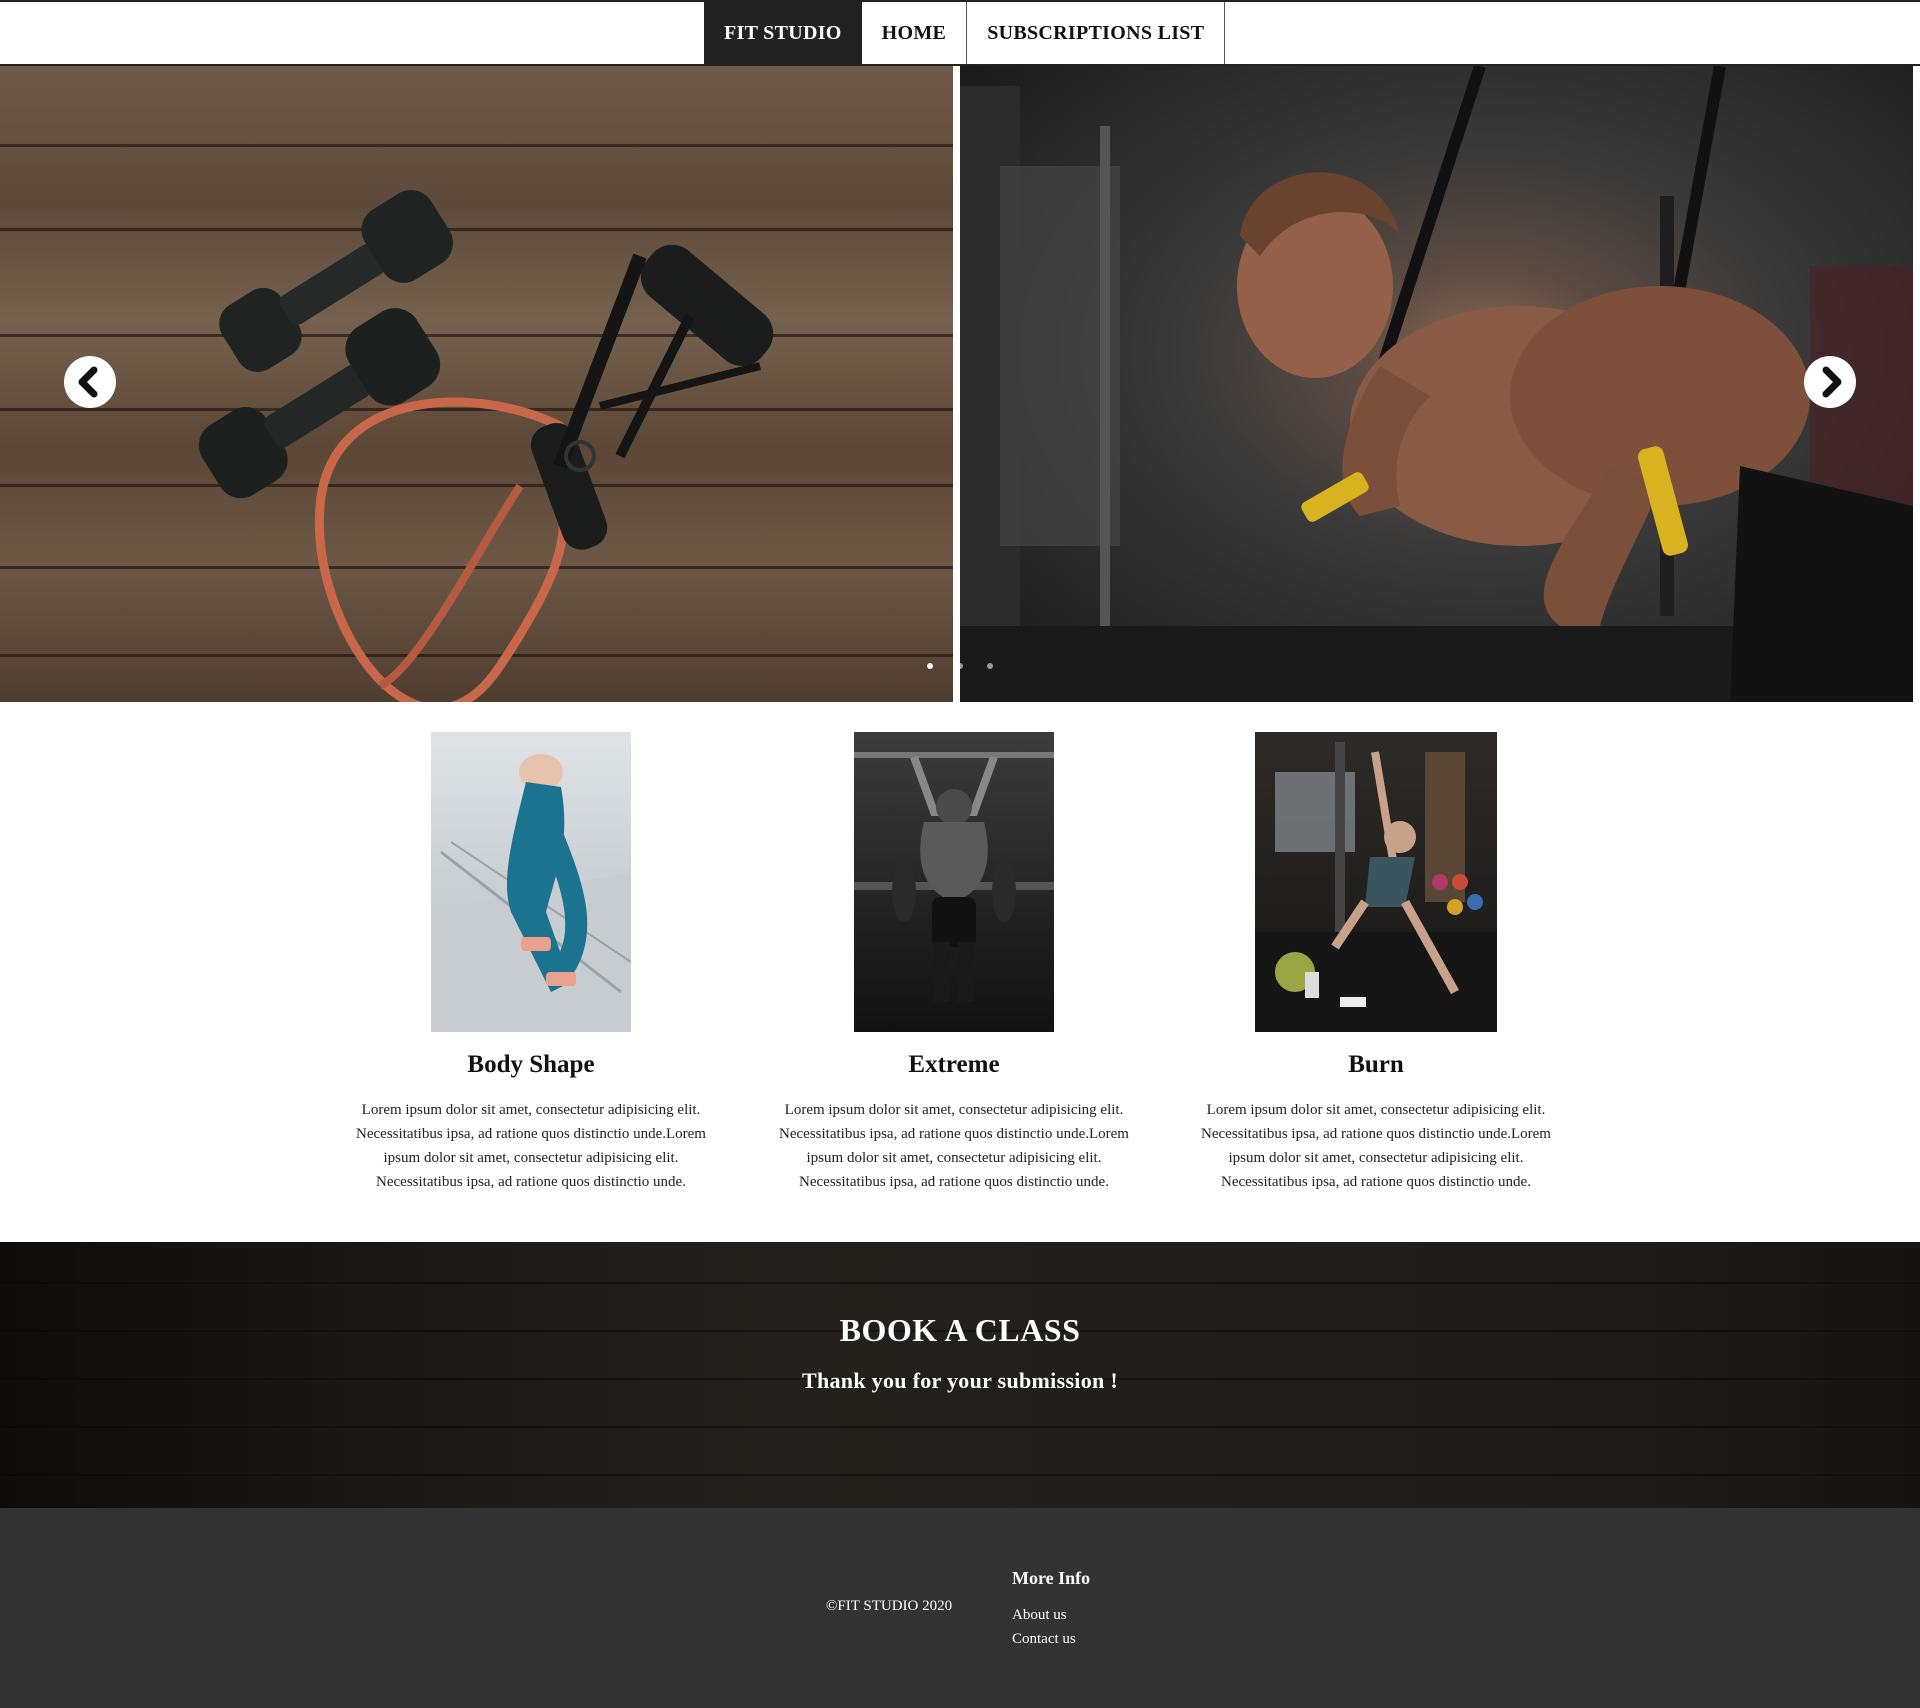  I want to click on class-title: Extreme, so click(954, 1064).